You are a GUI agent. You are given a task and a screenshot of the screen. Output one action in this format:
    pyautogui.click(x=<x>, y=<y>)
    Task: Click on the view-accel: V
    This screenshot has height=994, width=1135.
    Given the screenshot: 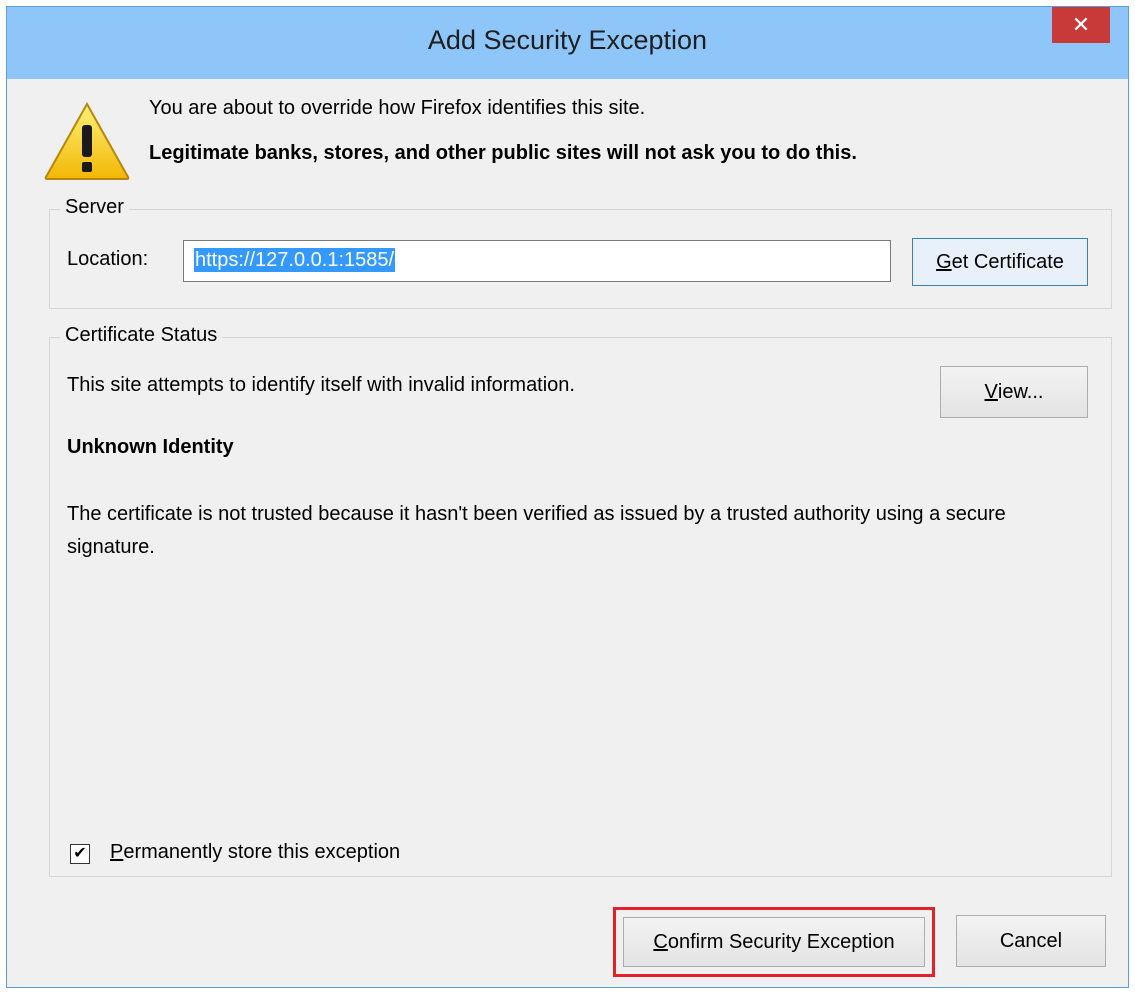 What is the action you would take?
    pyautogui.click(x=991, y=391)
    